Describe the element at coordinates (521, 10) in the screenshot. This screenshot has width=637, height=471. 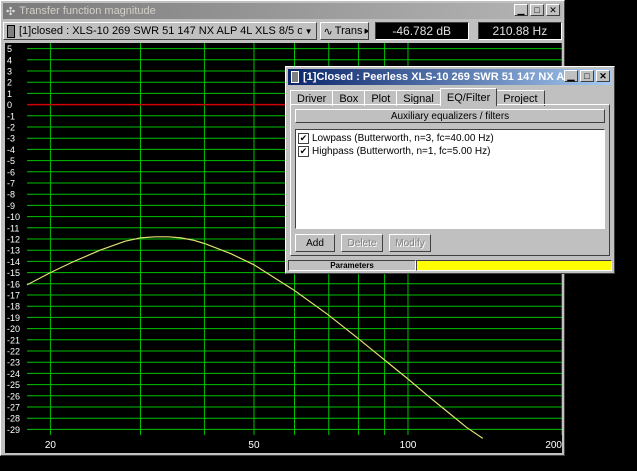
I see `minimize-icon: ▁` at that location.